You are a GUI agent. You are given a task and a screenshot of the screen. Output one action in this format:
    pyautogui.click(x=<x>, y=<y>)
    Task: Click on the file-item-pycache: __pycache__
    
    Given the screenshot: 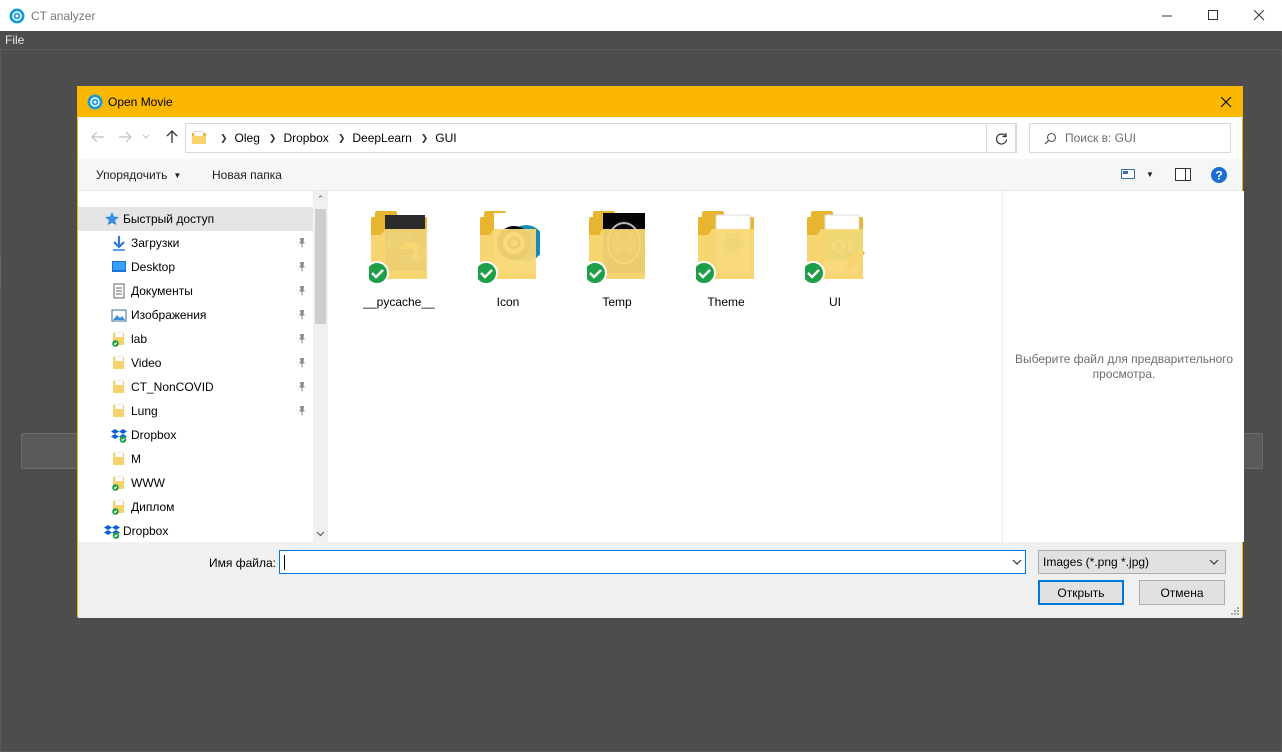 What is the action you would take?
    pyautogui.click(x=399, y=259)
    